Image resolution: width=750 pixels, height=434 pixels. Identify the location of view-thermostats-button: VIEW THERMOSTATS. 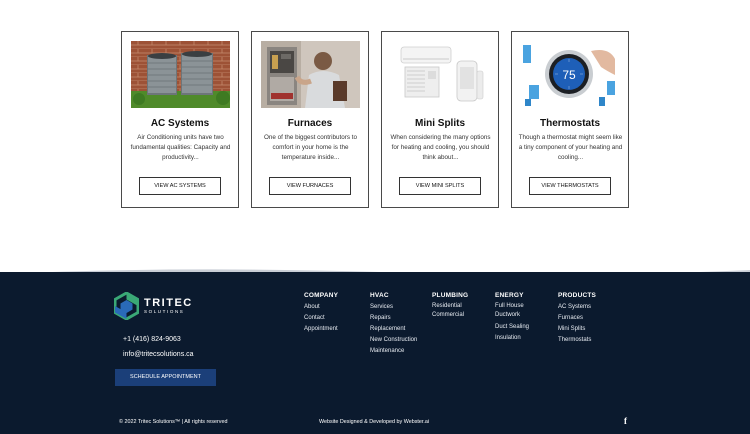
(570, 186).